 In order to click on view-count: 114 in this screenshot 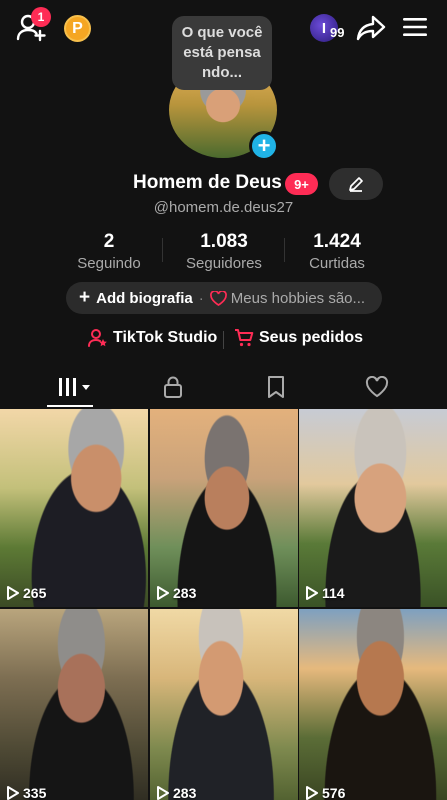, I will do `click(325, 593)`.